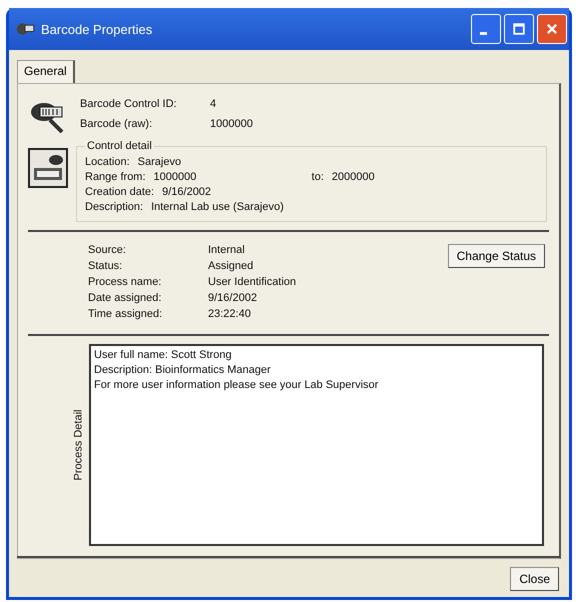 This screenshot has height=602, width=579. I want to click on field-label: Status:, so click(106, 266).